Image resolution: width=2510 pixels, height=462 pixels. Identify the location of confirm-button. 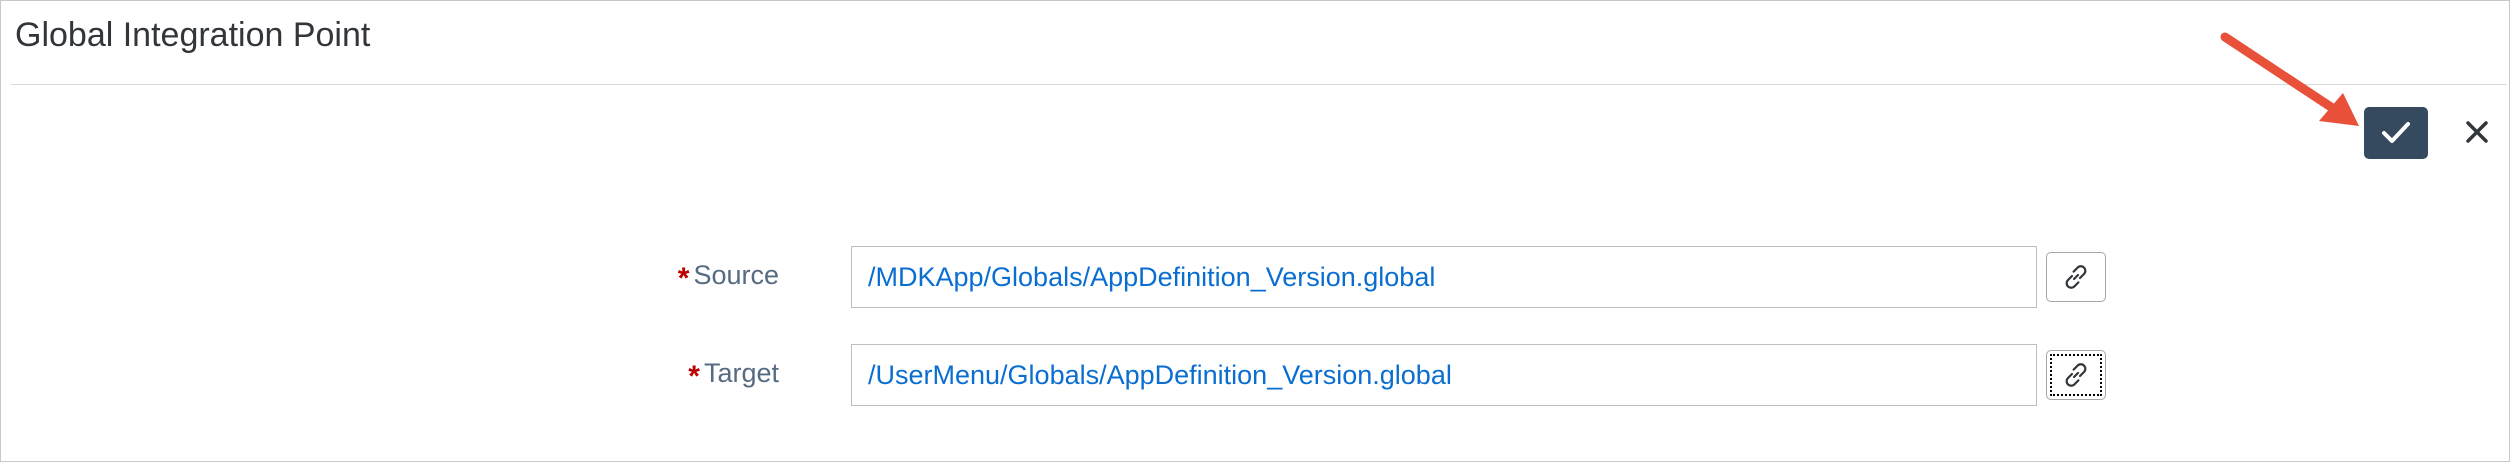
(2396, 133).